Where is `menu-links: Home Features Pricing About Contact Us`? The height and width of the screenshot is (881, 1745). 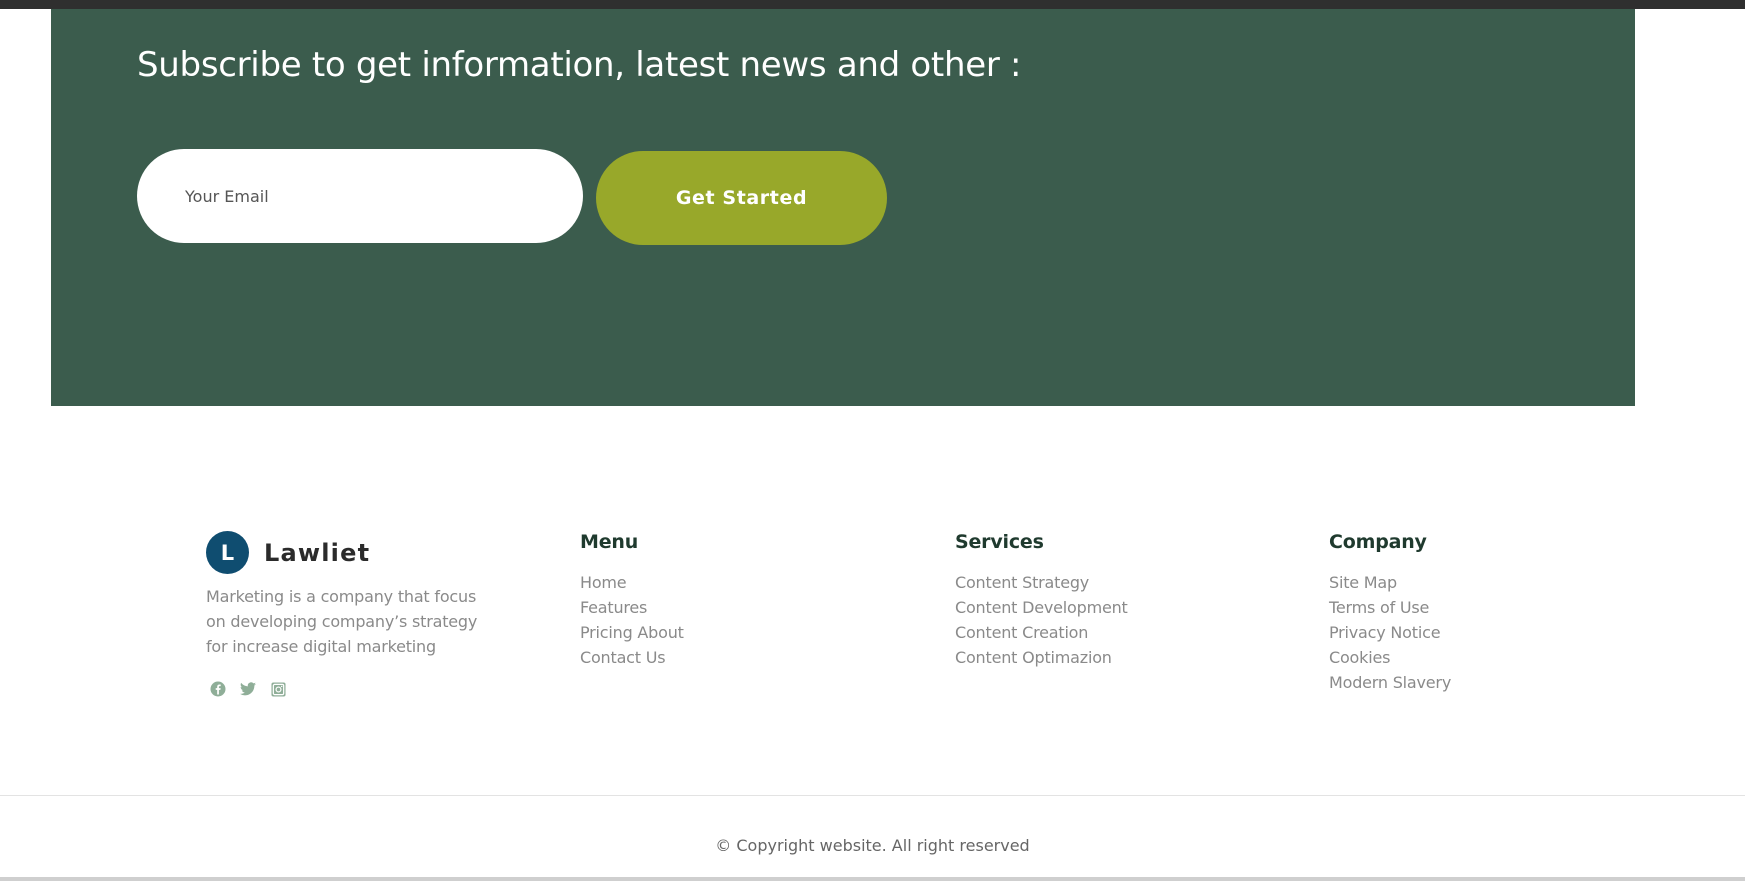 menu-links: Home Features Pricing About Contact Us is located at coordinates (632, 620).